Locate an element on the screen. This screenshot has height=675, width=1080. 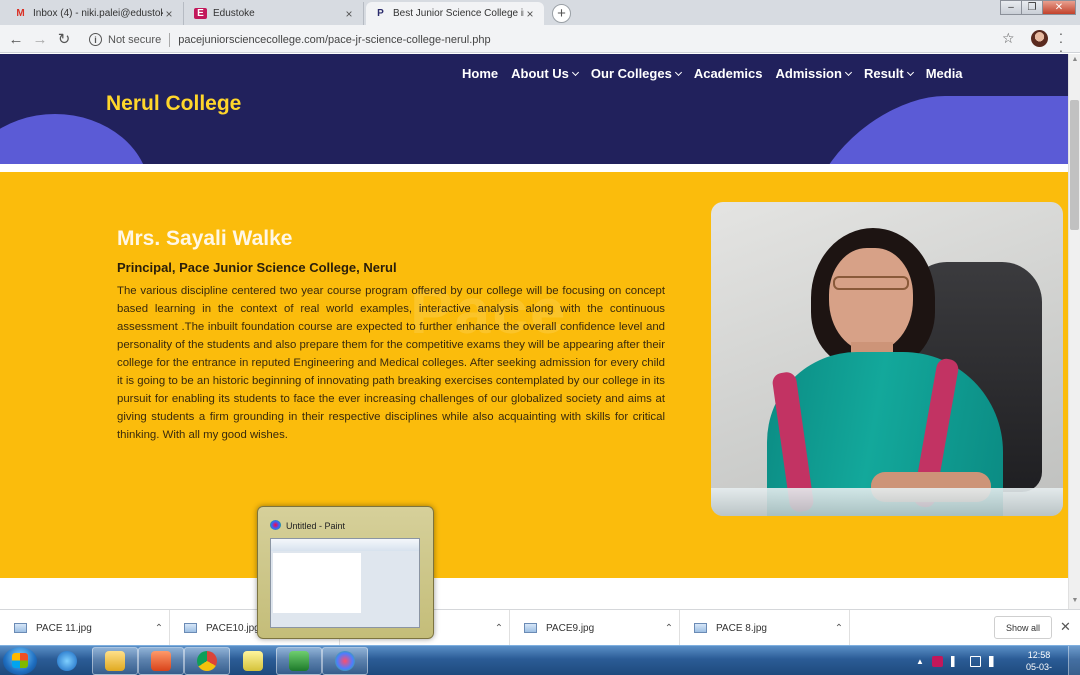
clock-date: 05-03-2020 is located at coordinates (1038, 668).